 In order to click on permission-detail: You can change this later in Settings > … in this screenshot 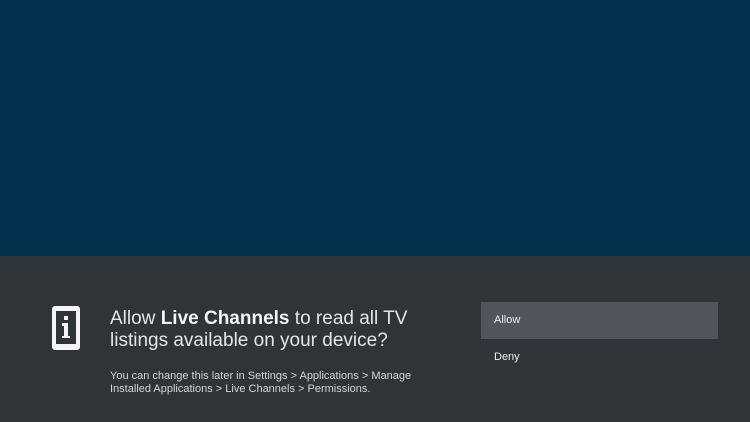, I will do `click(261, 382)`.